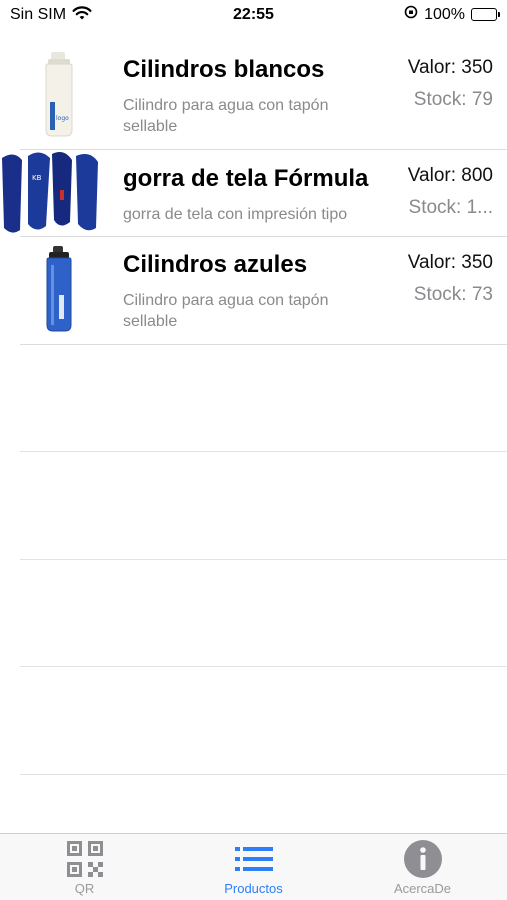 The width and height of the screenshot is (507, 900). I want to click on status-bar: Sin SIM 22:55 100%, so click(253, 16).